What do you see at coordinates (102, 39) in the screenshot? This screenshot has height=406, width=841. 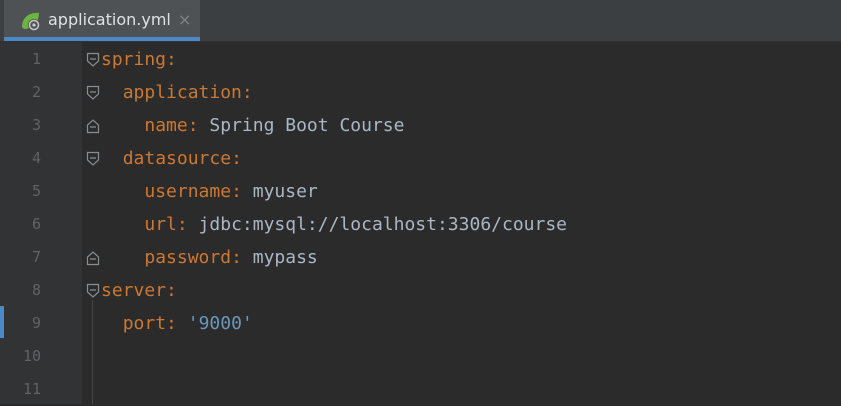 I see `active-tab-indicator` at bounding box center [102, 39].